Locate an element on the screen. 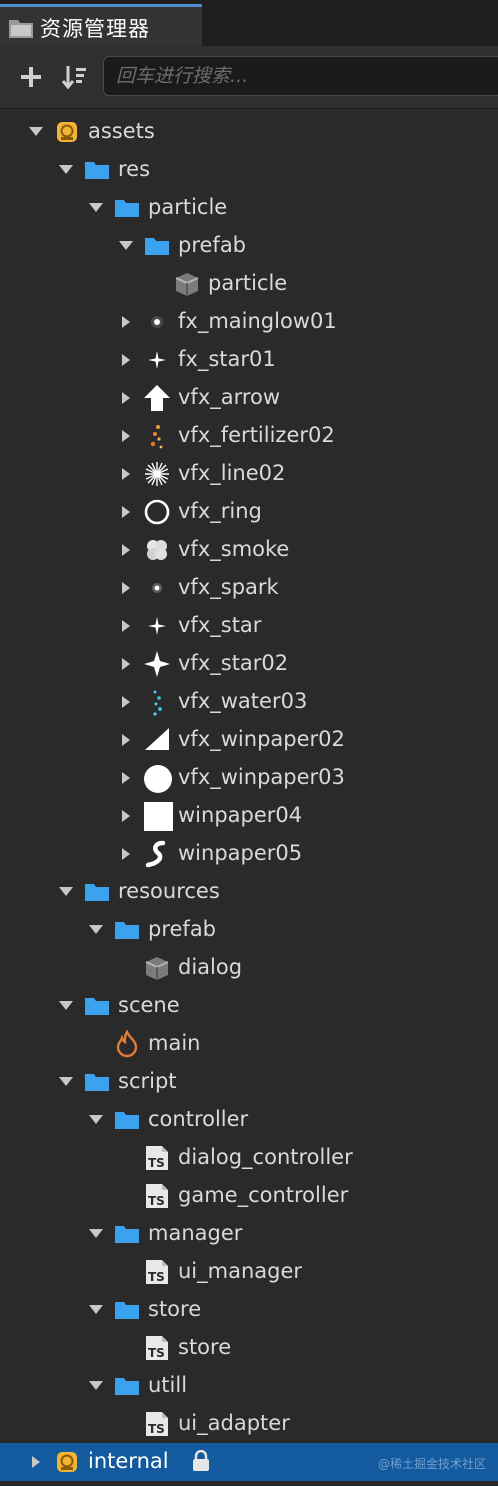 The width and height of the screenshot is (498, 1486). tree-row: vfx_spark is located at coordinates (249, 588).